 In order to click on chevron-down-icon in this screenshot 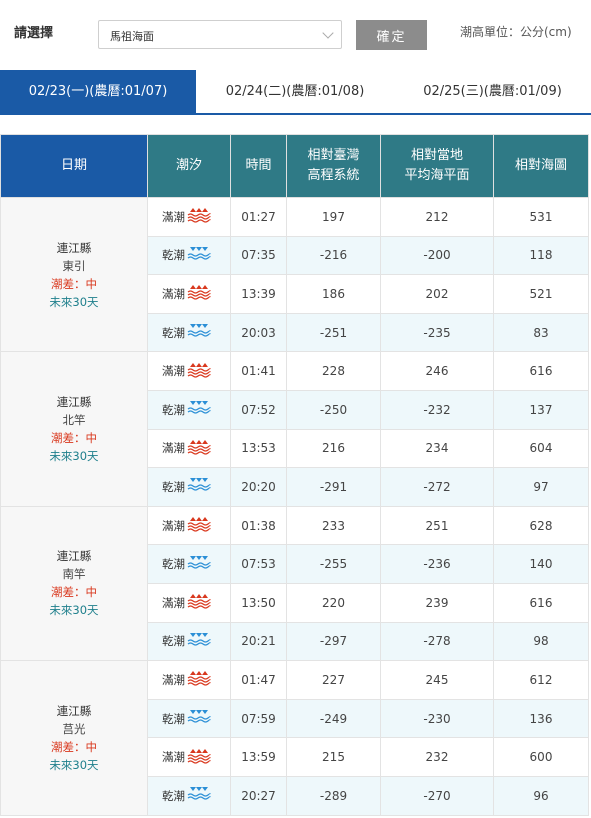, I will do `click(328, 33)`.